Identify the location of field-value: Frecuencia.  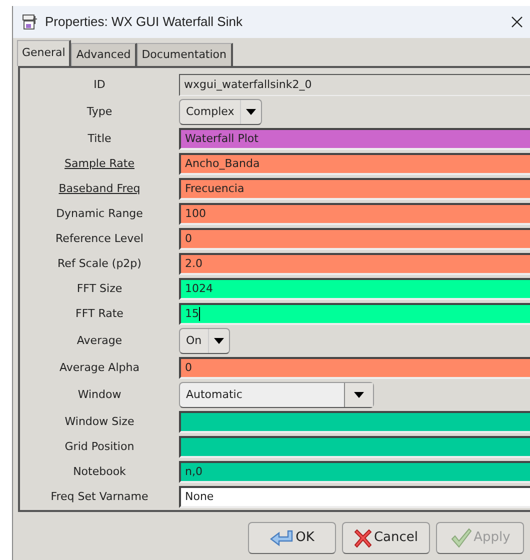
(214, 188).